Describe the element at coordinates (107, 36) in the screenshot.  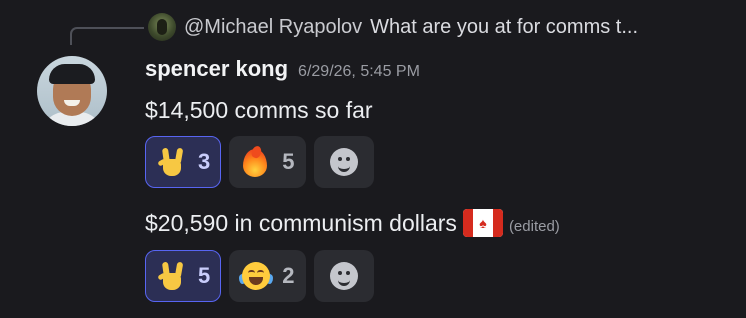
I see `reply-connector` at that location.